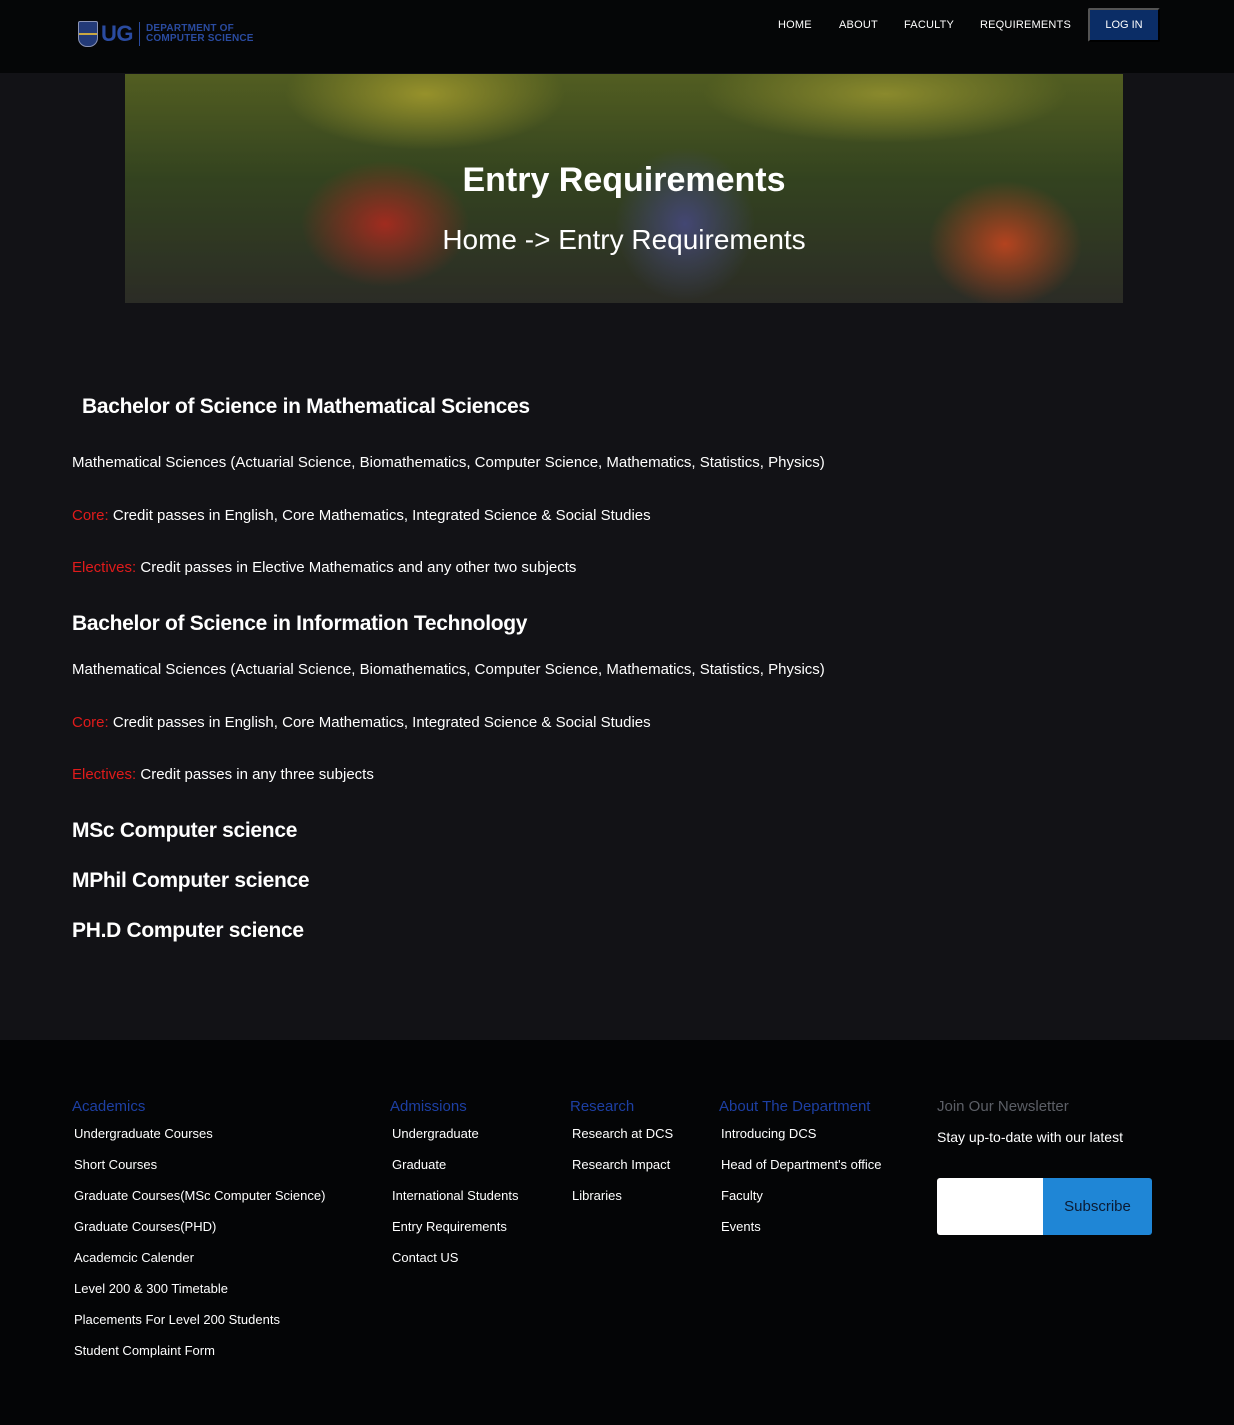 Image resolution: width=1234 pixels, height=1425 pixels. I want to click on logo-dept-line2: COMPUTER SCIENCE, so click(200, 38).